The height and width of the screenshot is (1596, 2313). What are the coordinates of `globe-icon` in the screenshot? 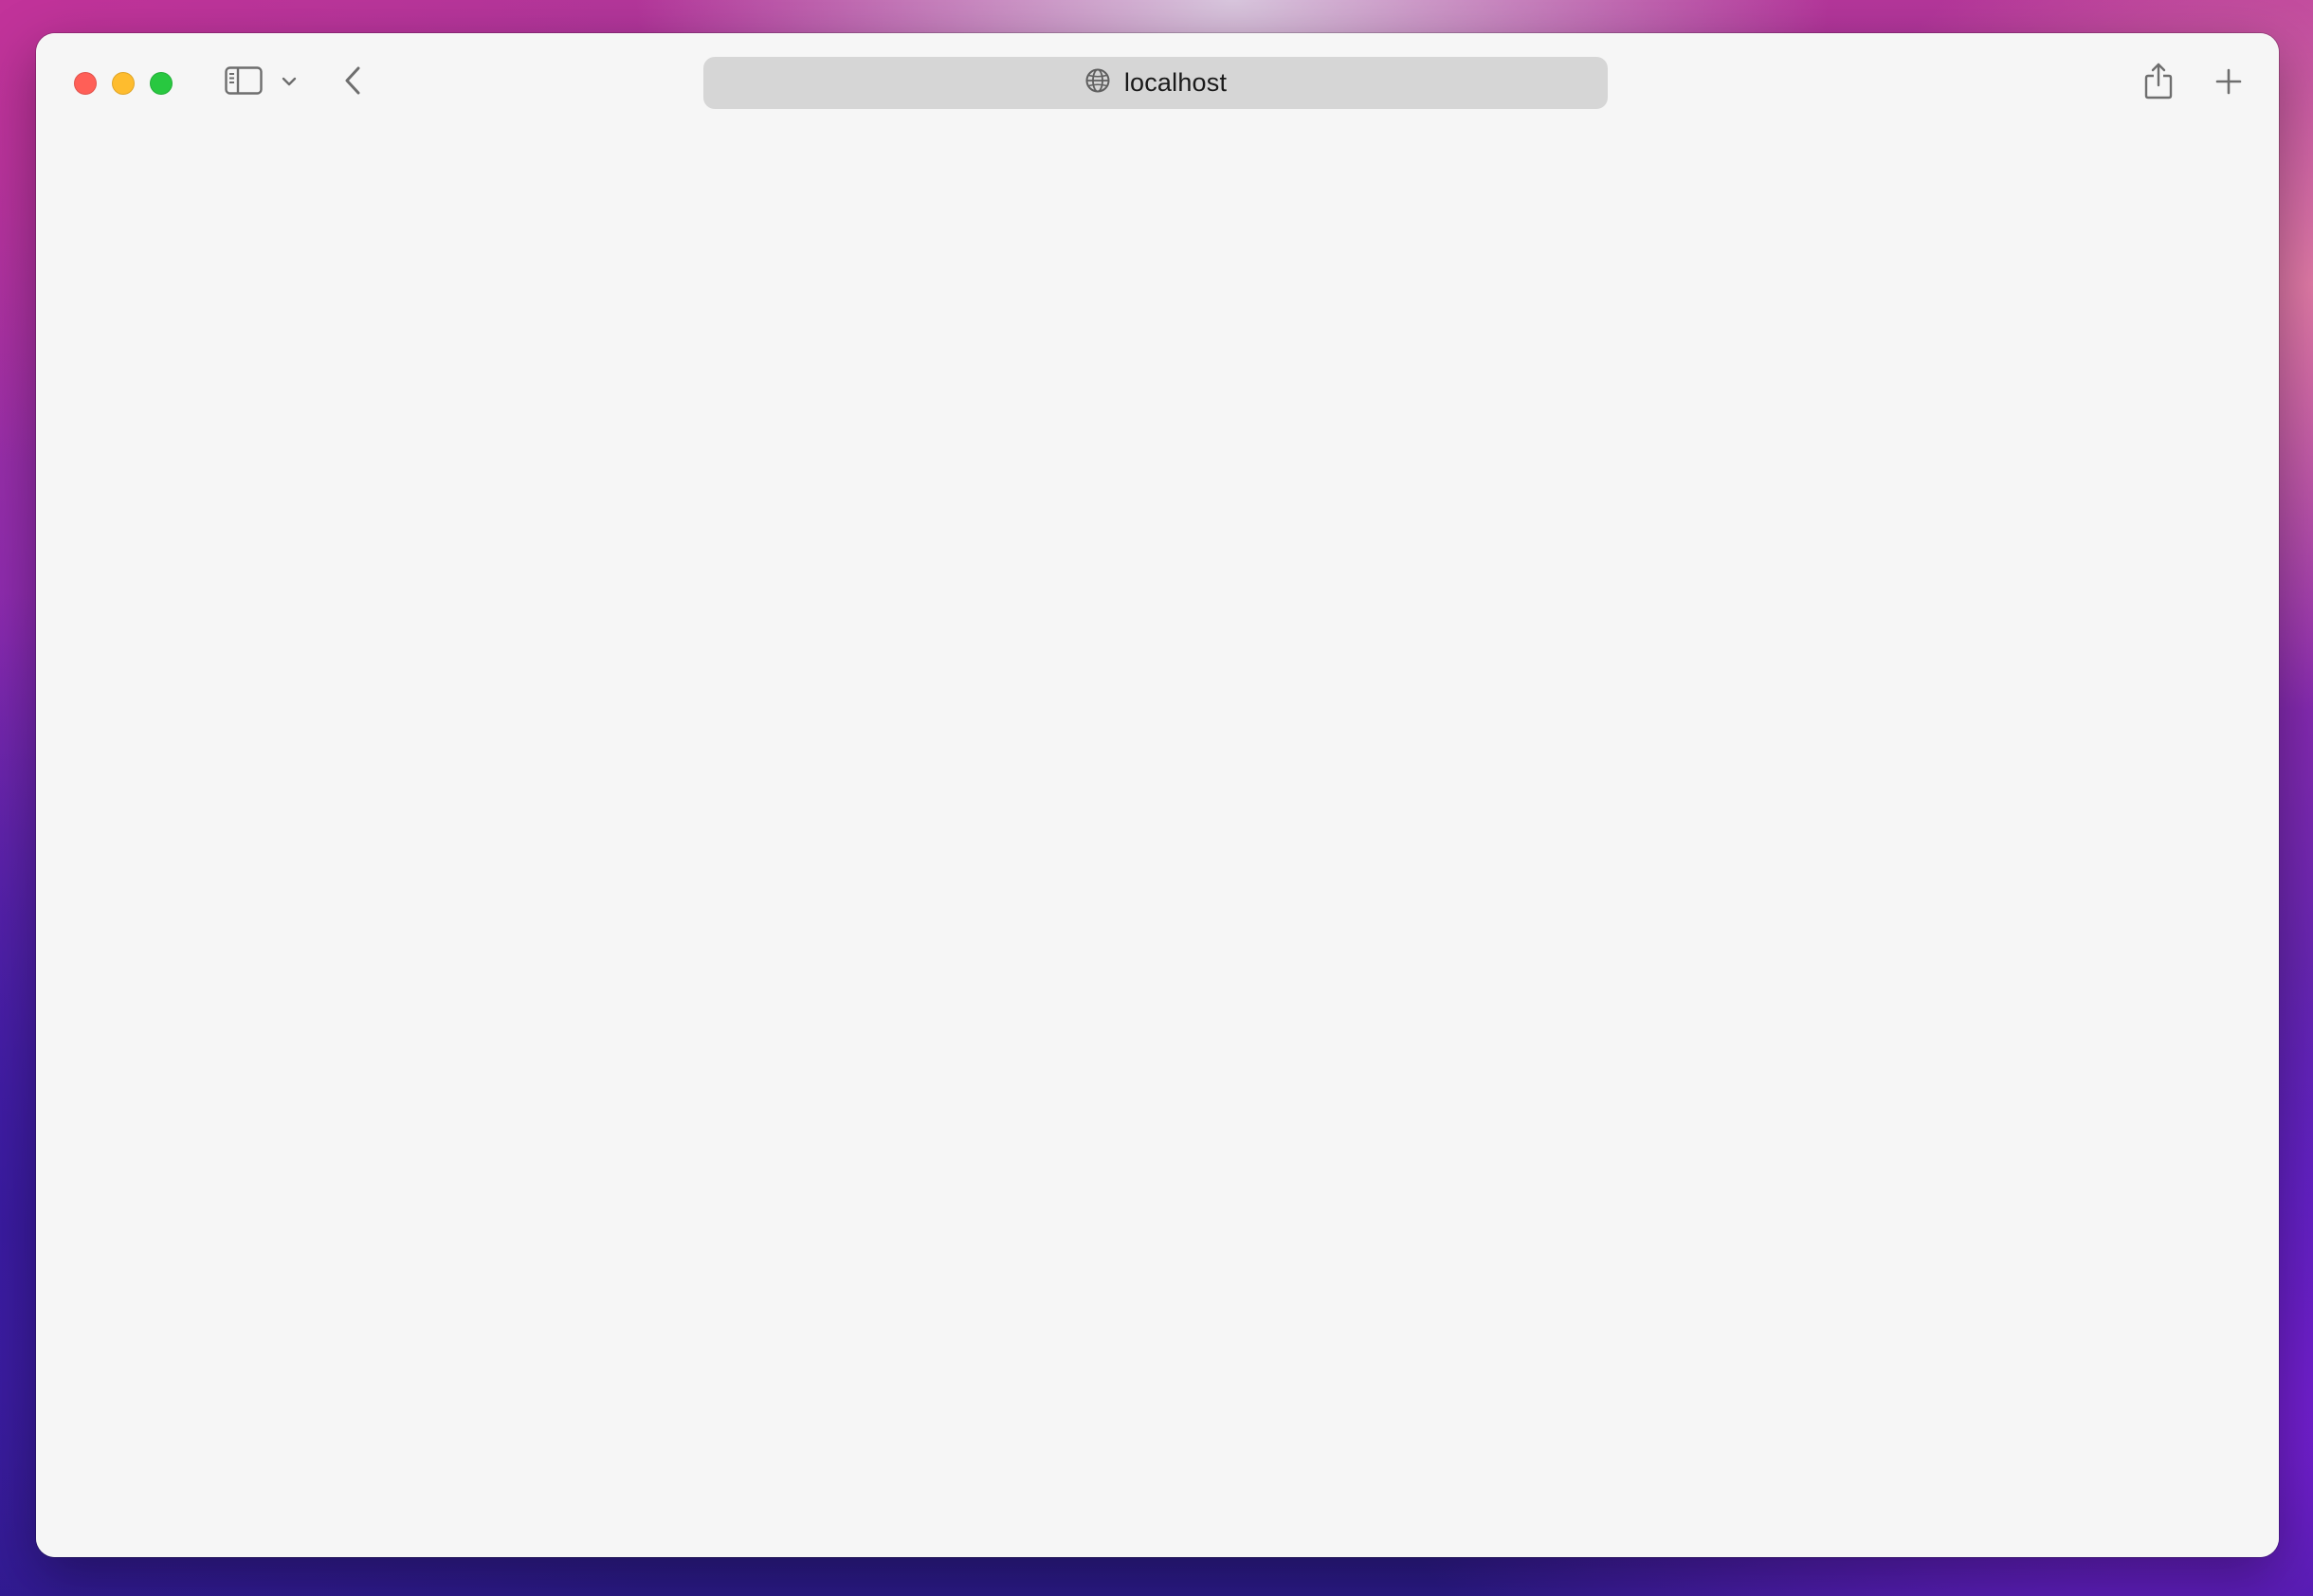 It's located at (1097, 83).